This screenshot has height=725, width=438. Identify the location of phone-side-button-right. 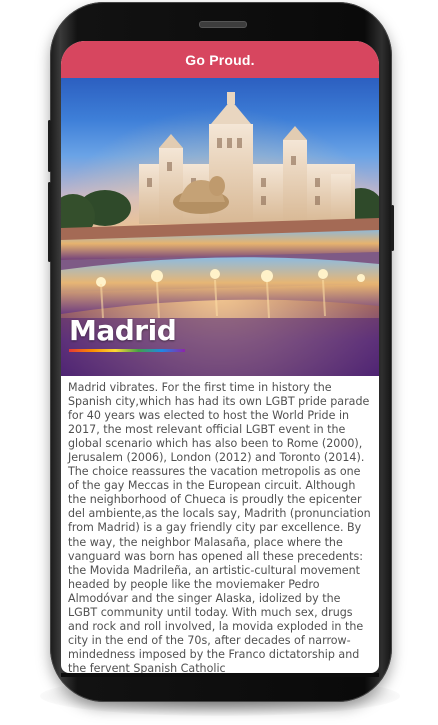
(392, 228).